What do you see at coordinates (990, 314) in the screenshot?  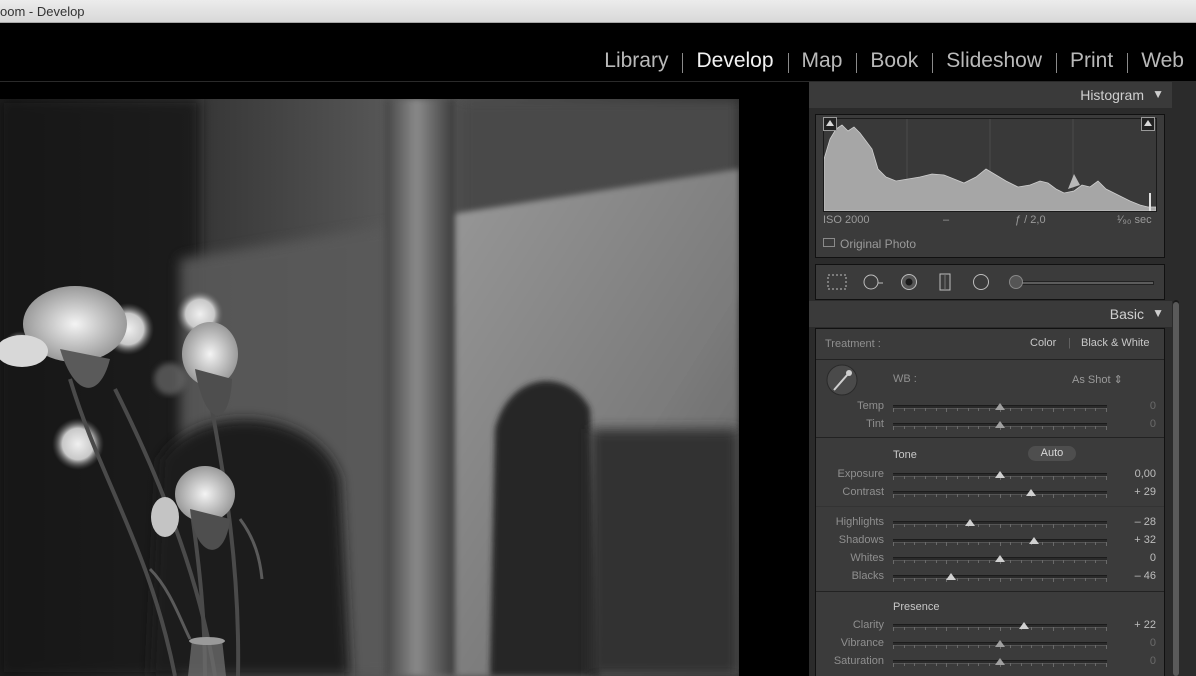 I see `basic-header: Basic ▼` at bounding box center [990, 314].